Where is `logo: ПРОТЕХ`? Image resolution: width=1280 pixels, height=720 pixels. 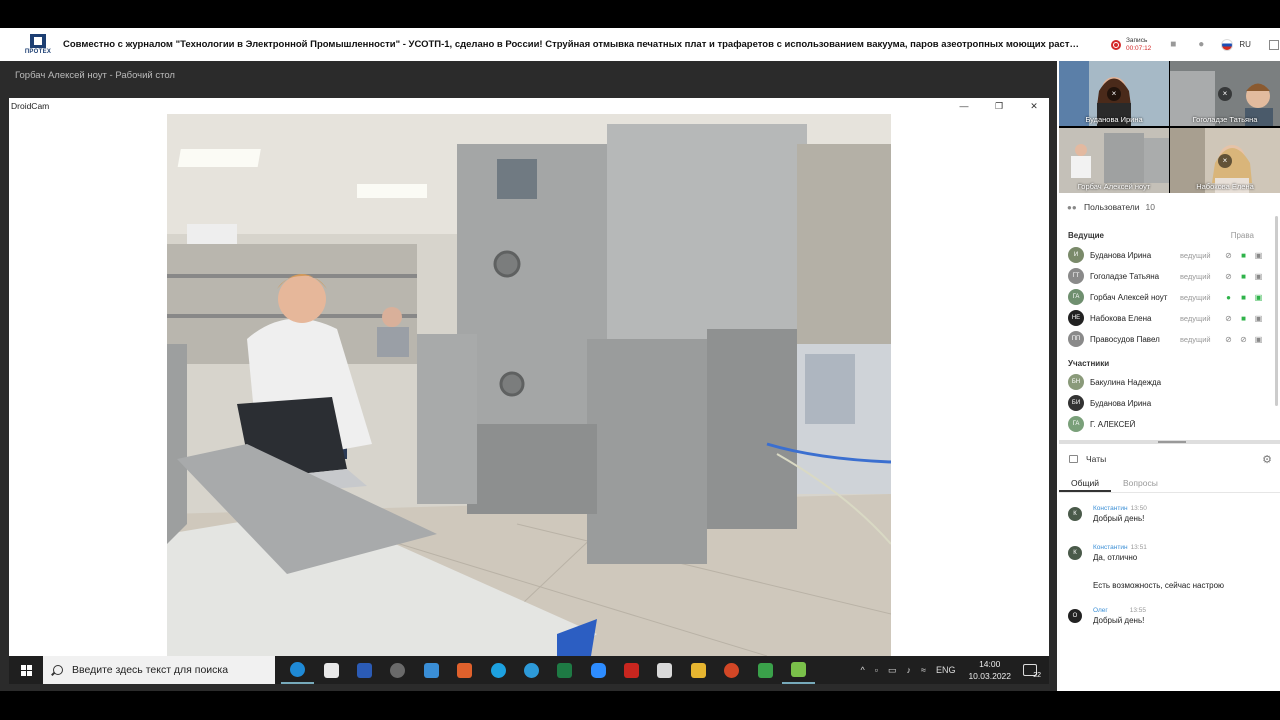 logo: ПРОТЕХ is located at coordinates (38, 44).